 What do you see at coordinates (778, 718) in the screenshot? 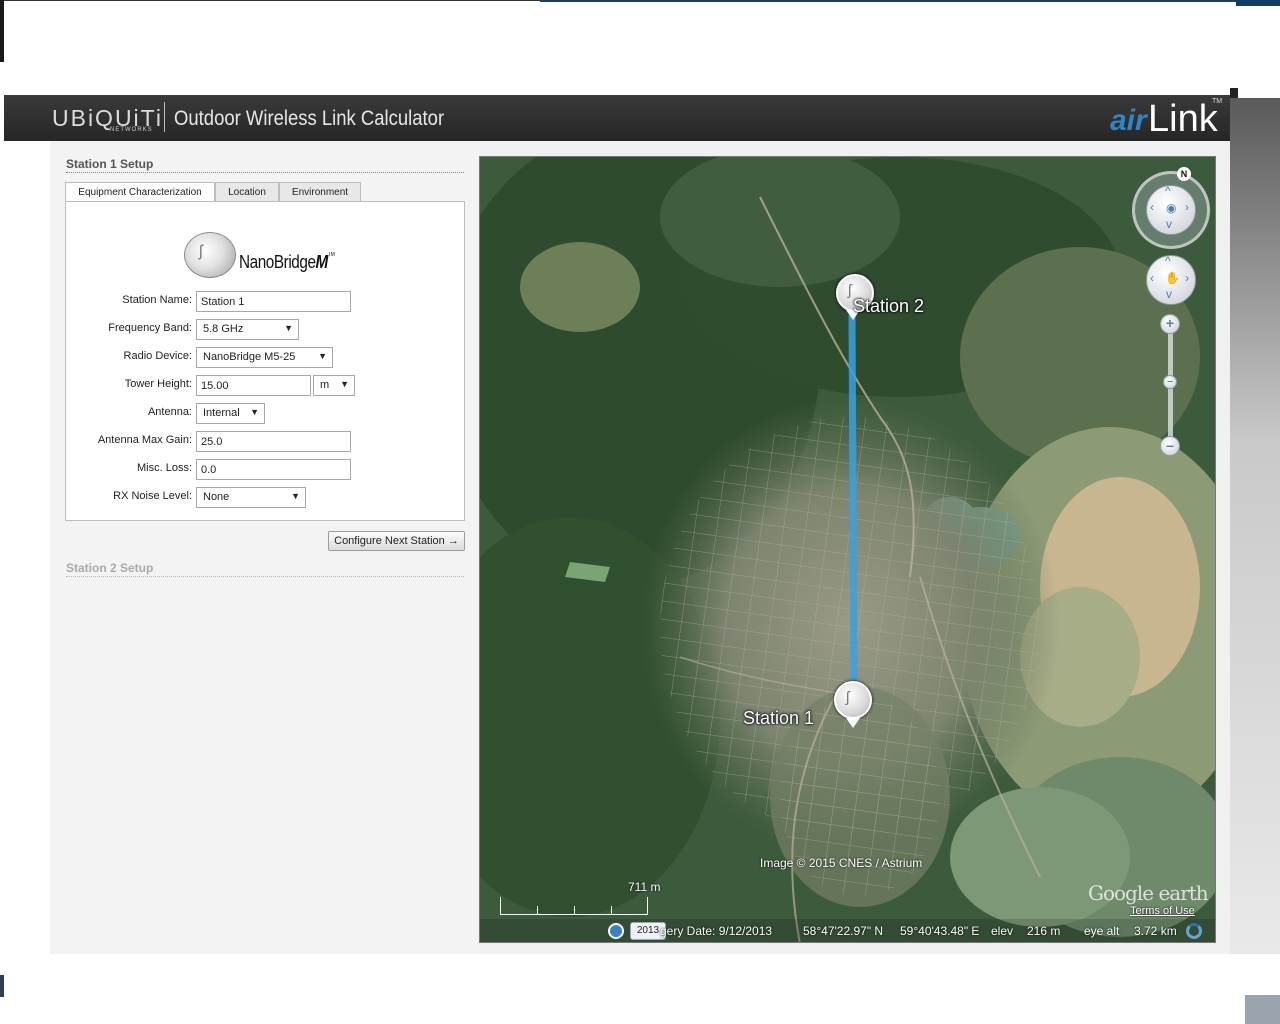
I see `station1-map-label: Station 1` at bounding box center [778, 718].